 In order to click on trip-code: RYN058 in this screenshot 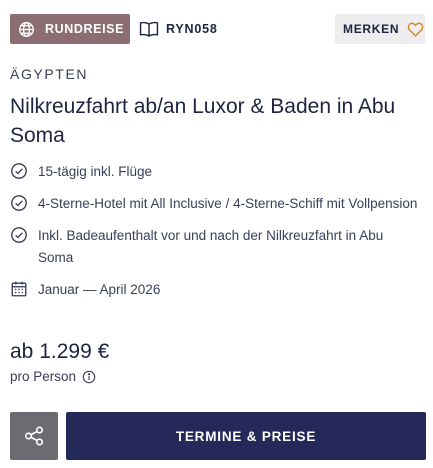, I will do `click(178, 29)`.